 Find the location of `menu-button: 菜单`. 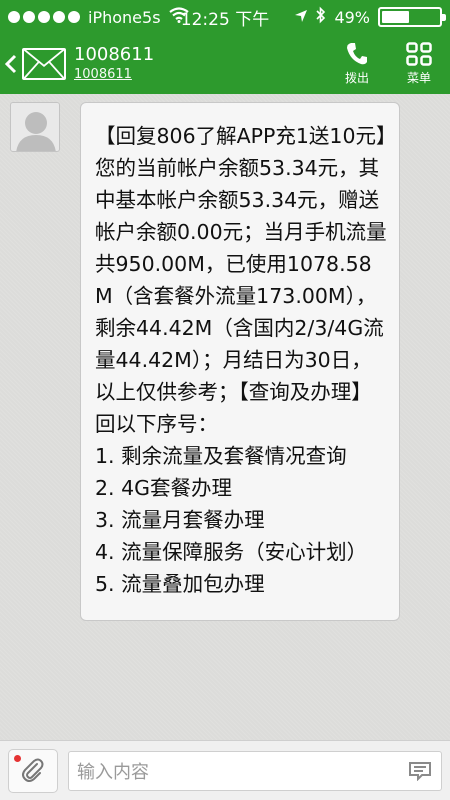

menu-button: 菜单 is located at coordinates (419, 64).